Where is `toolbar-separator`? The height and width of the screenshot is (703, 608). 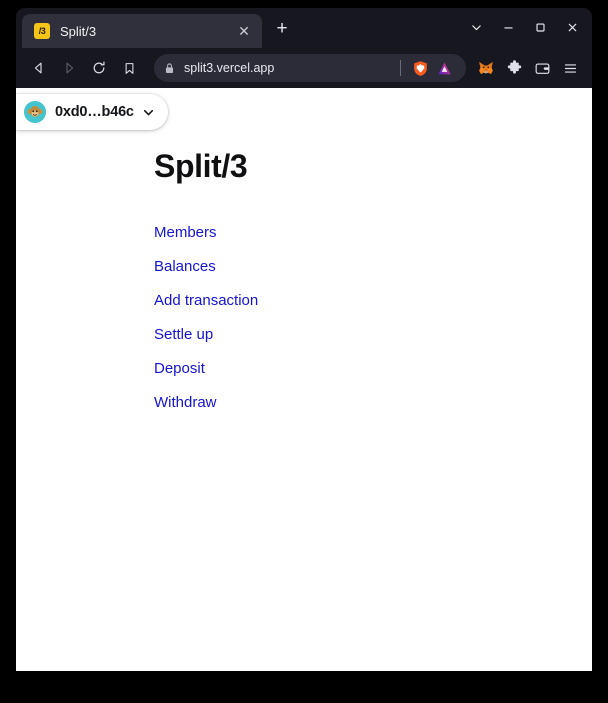
toolbar-separator is located at coordinates (400, 68).